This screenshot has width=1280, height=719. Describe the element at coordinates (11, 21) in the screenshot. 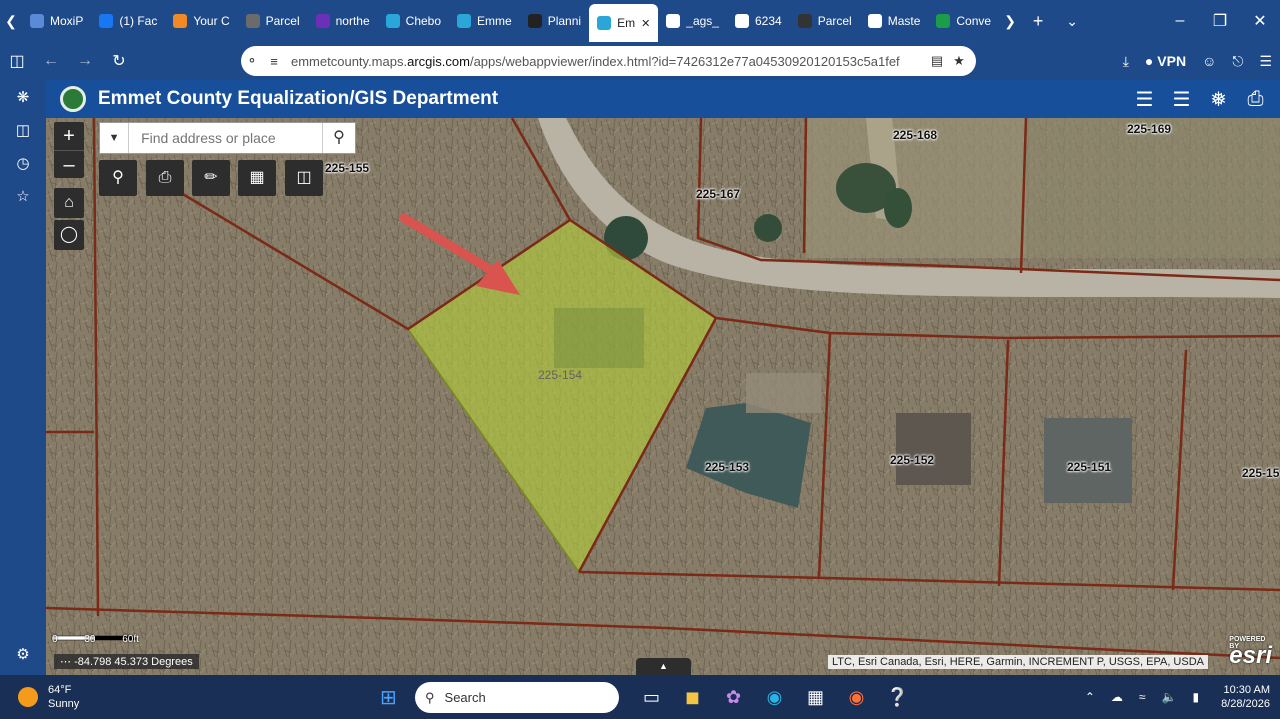

I see `tab-scroll-left-icon: ❮` at that location.